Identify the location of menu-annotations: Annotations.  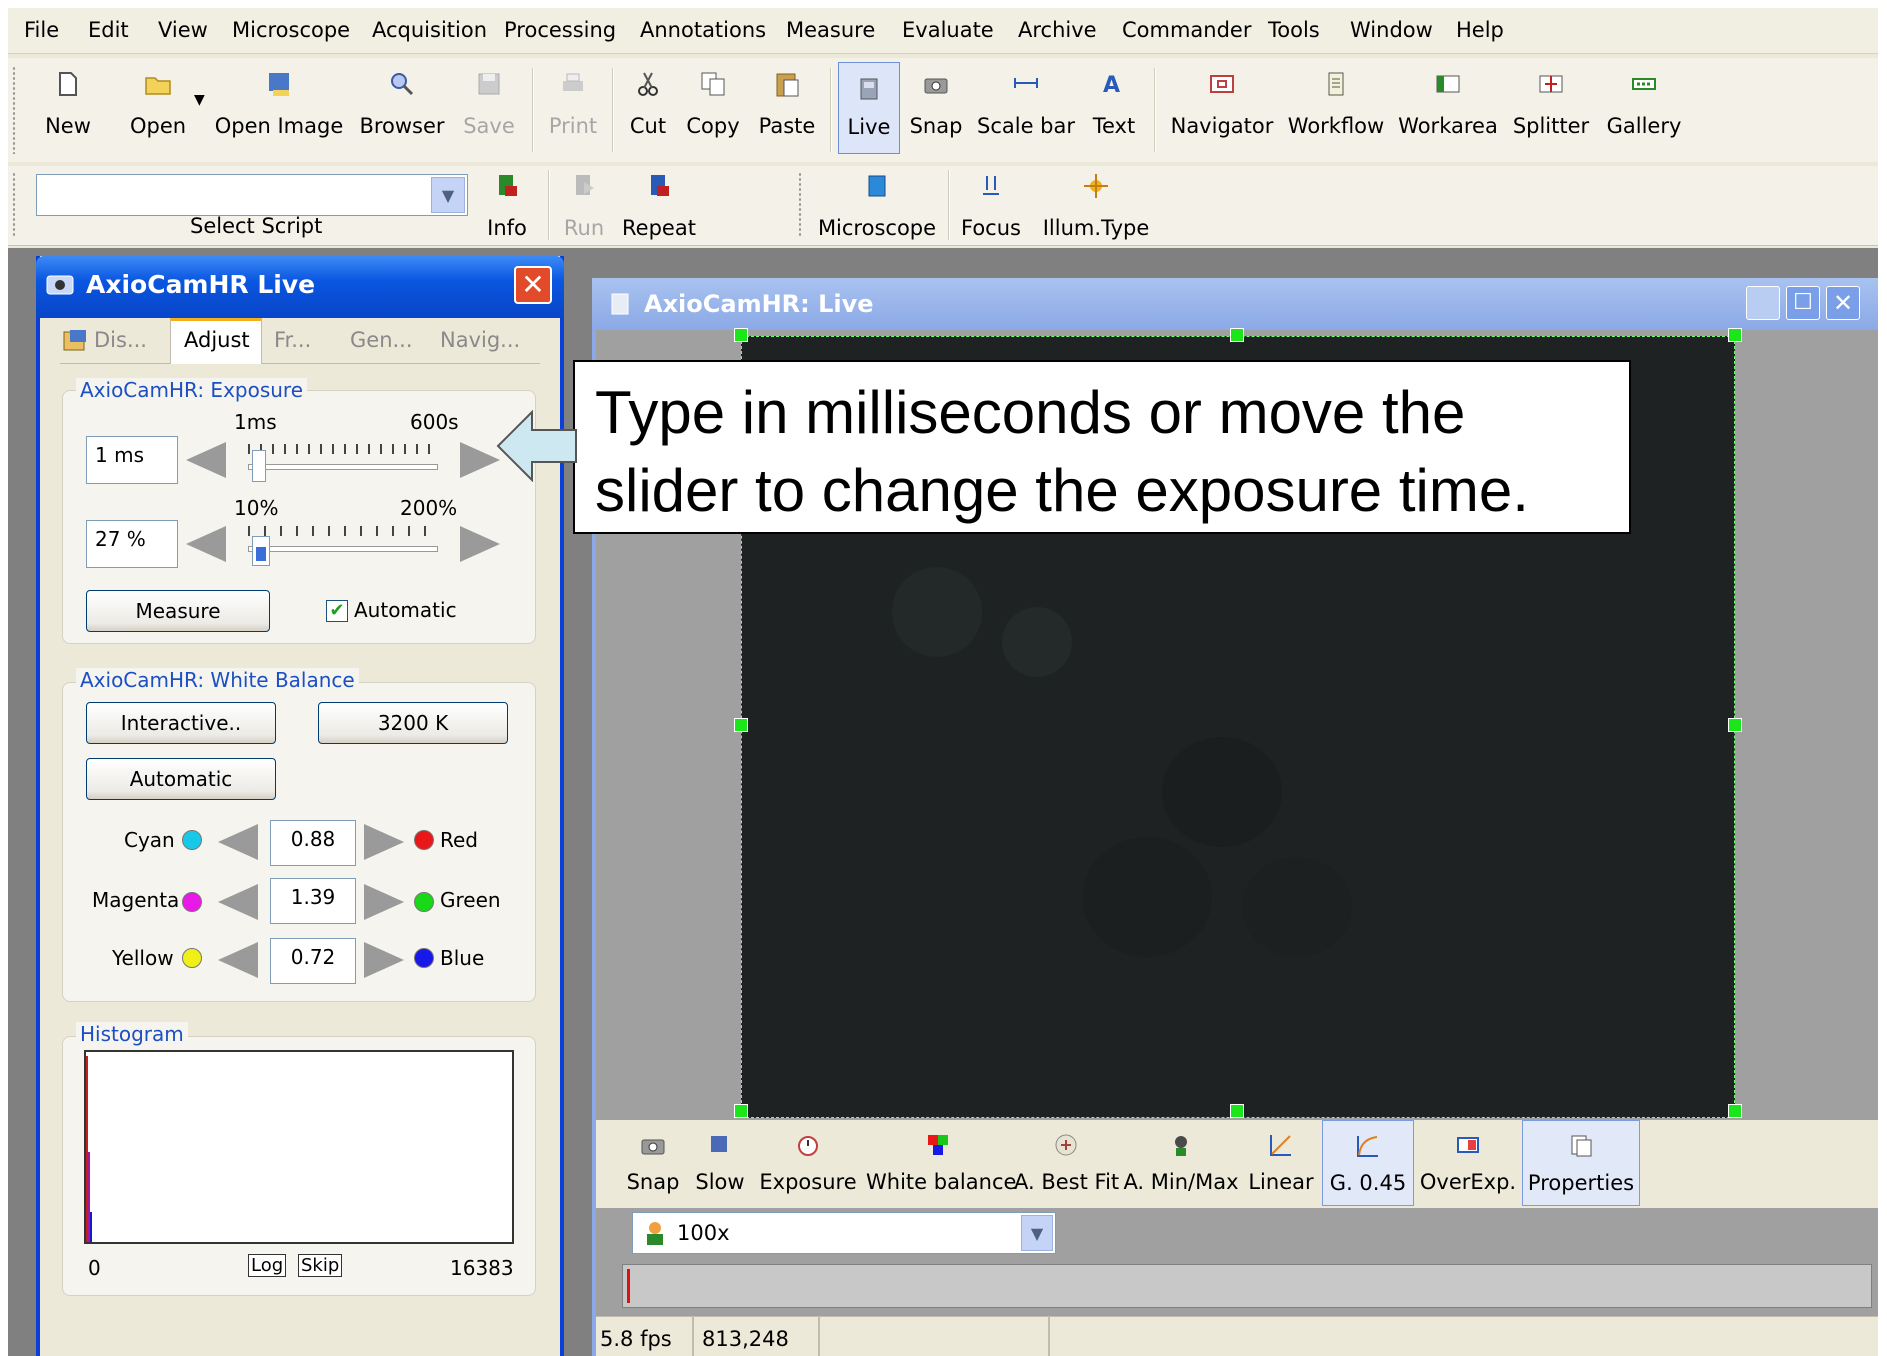
(703, 30).